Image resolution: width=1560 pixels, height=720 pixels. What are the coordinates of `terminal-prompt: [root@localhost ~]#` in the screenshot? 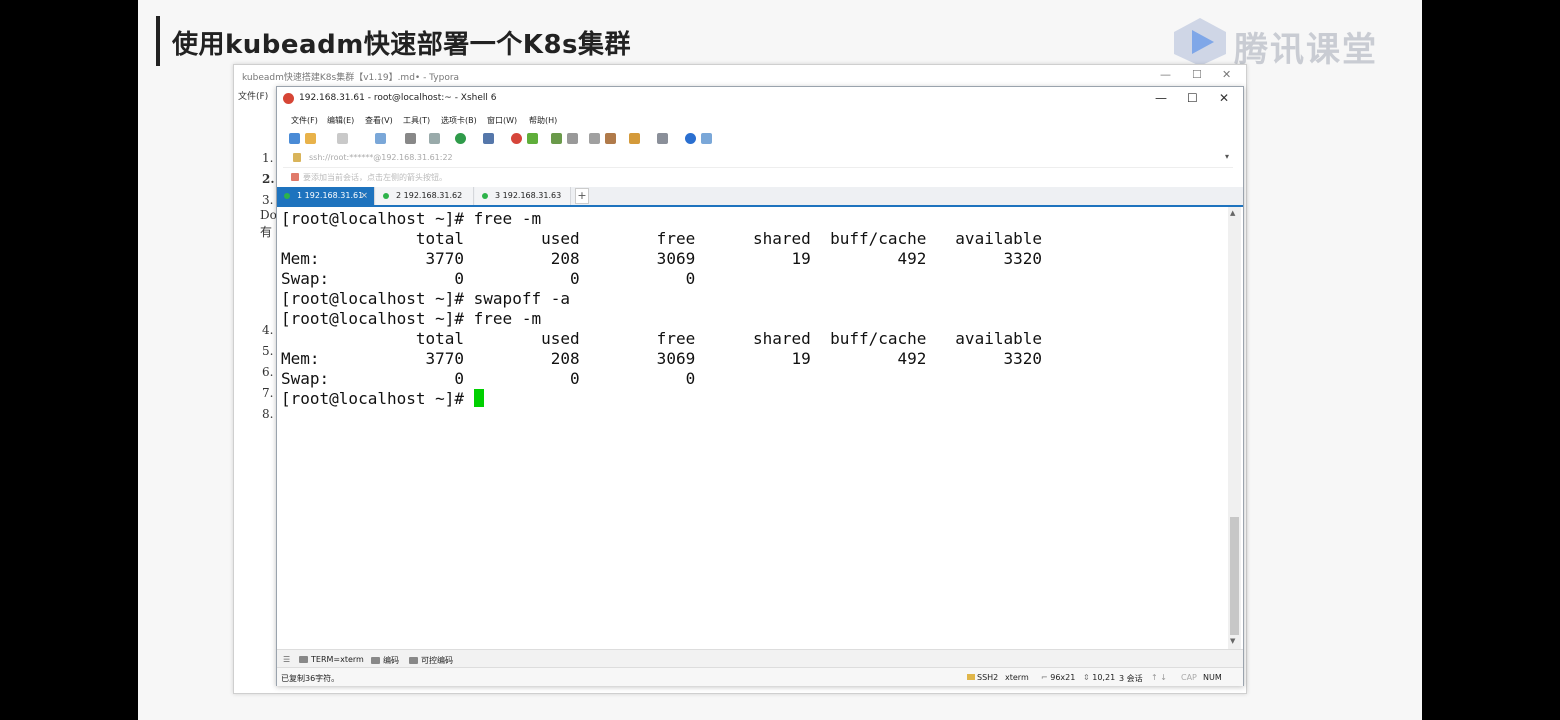 It's located at (377, 398).